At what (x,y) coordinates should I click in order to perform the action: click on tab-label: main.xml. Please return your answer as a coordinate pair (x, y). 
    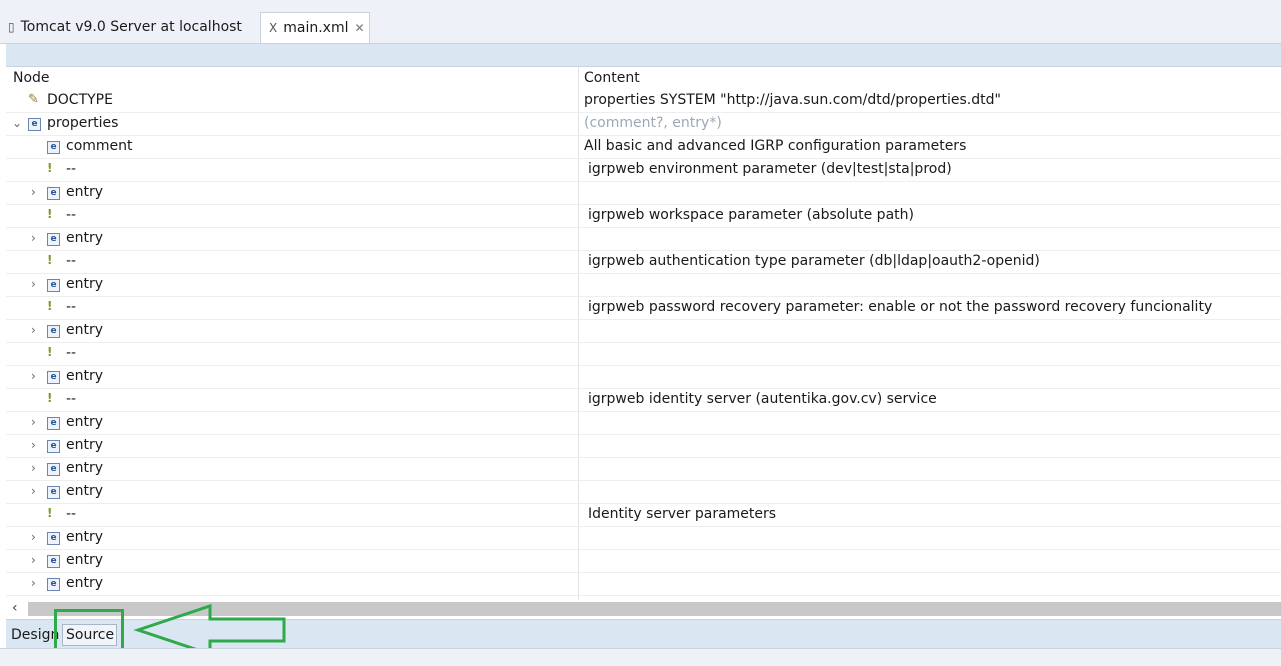
    Looking at the image, I should click on (316, 28).